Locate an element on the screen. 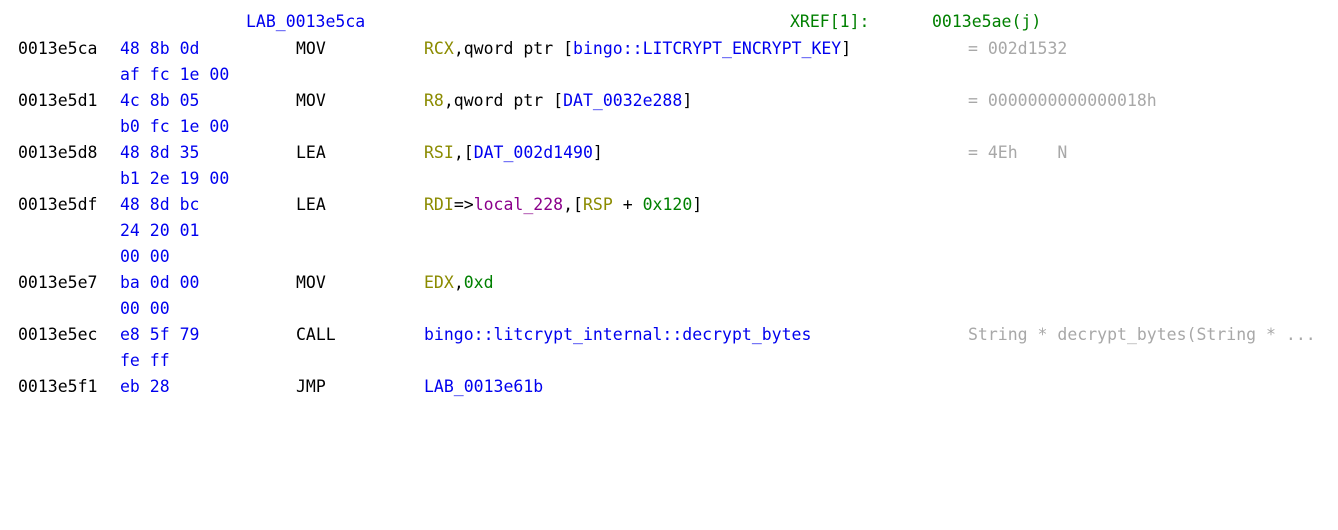 The width and height of the screenshot is (1338, 530). operand-register: EDX is located at coordinates (439, 282).